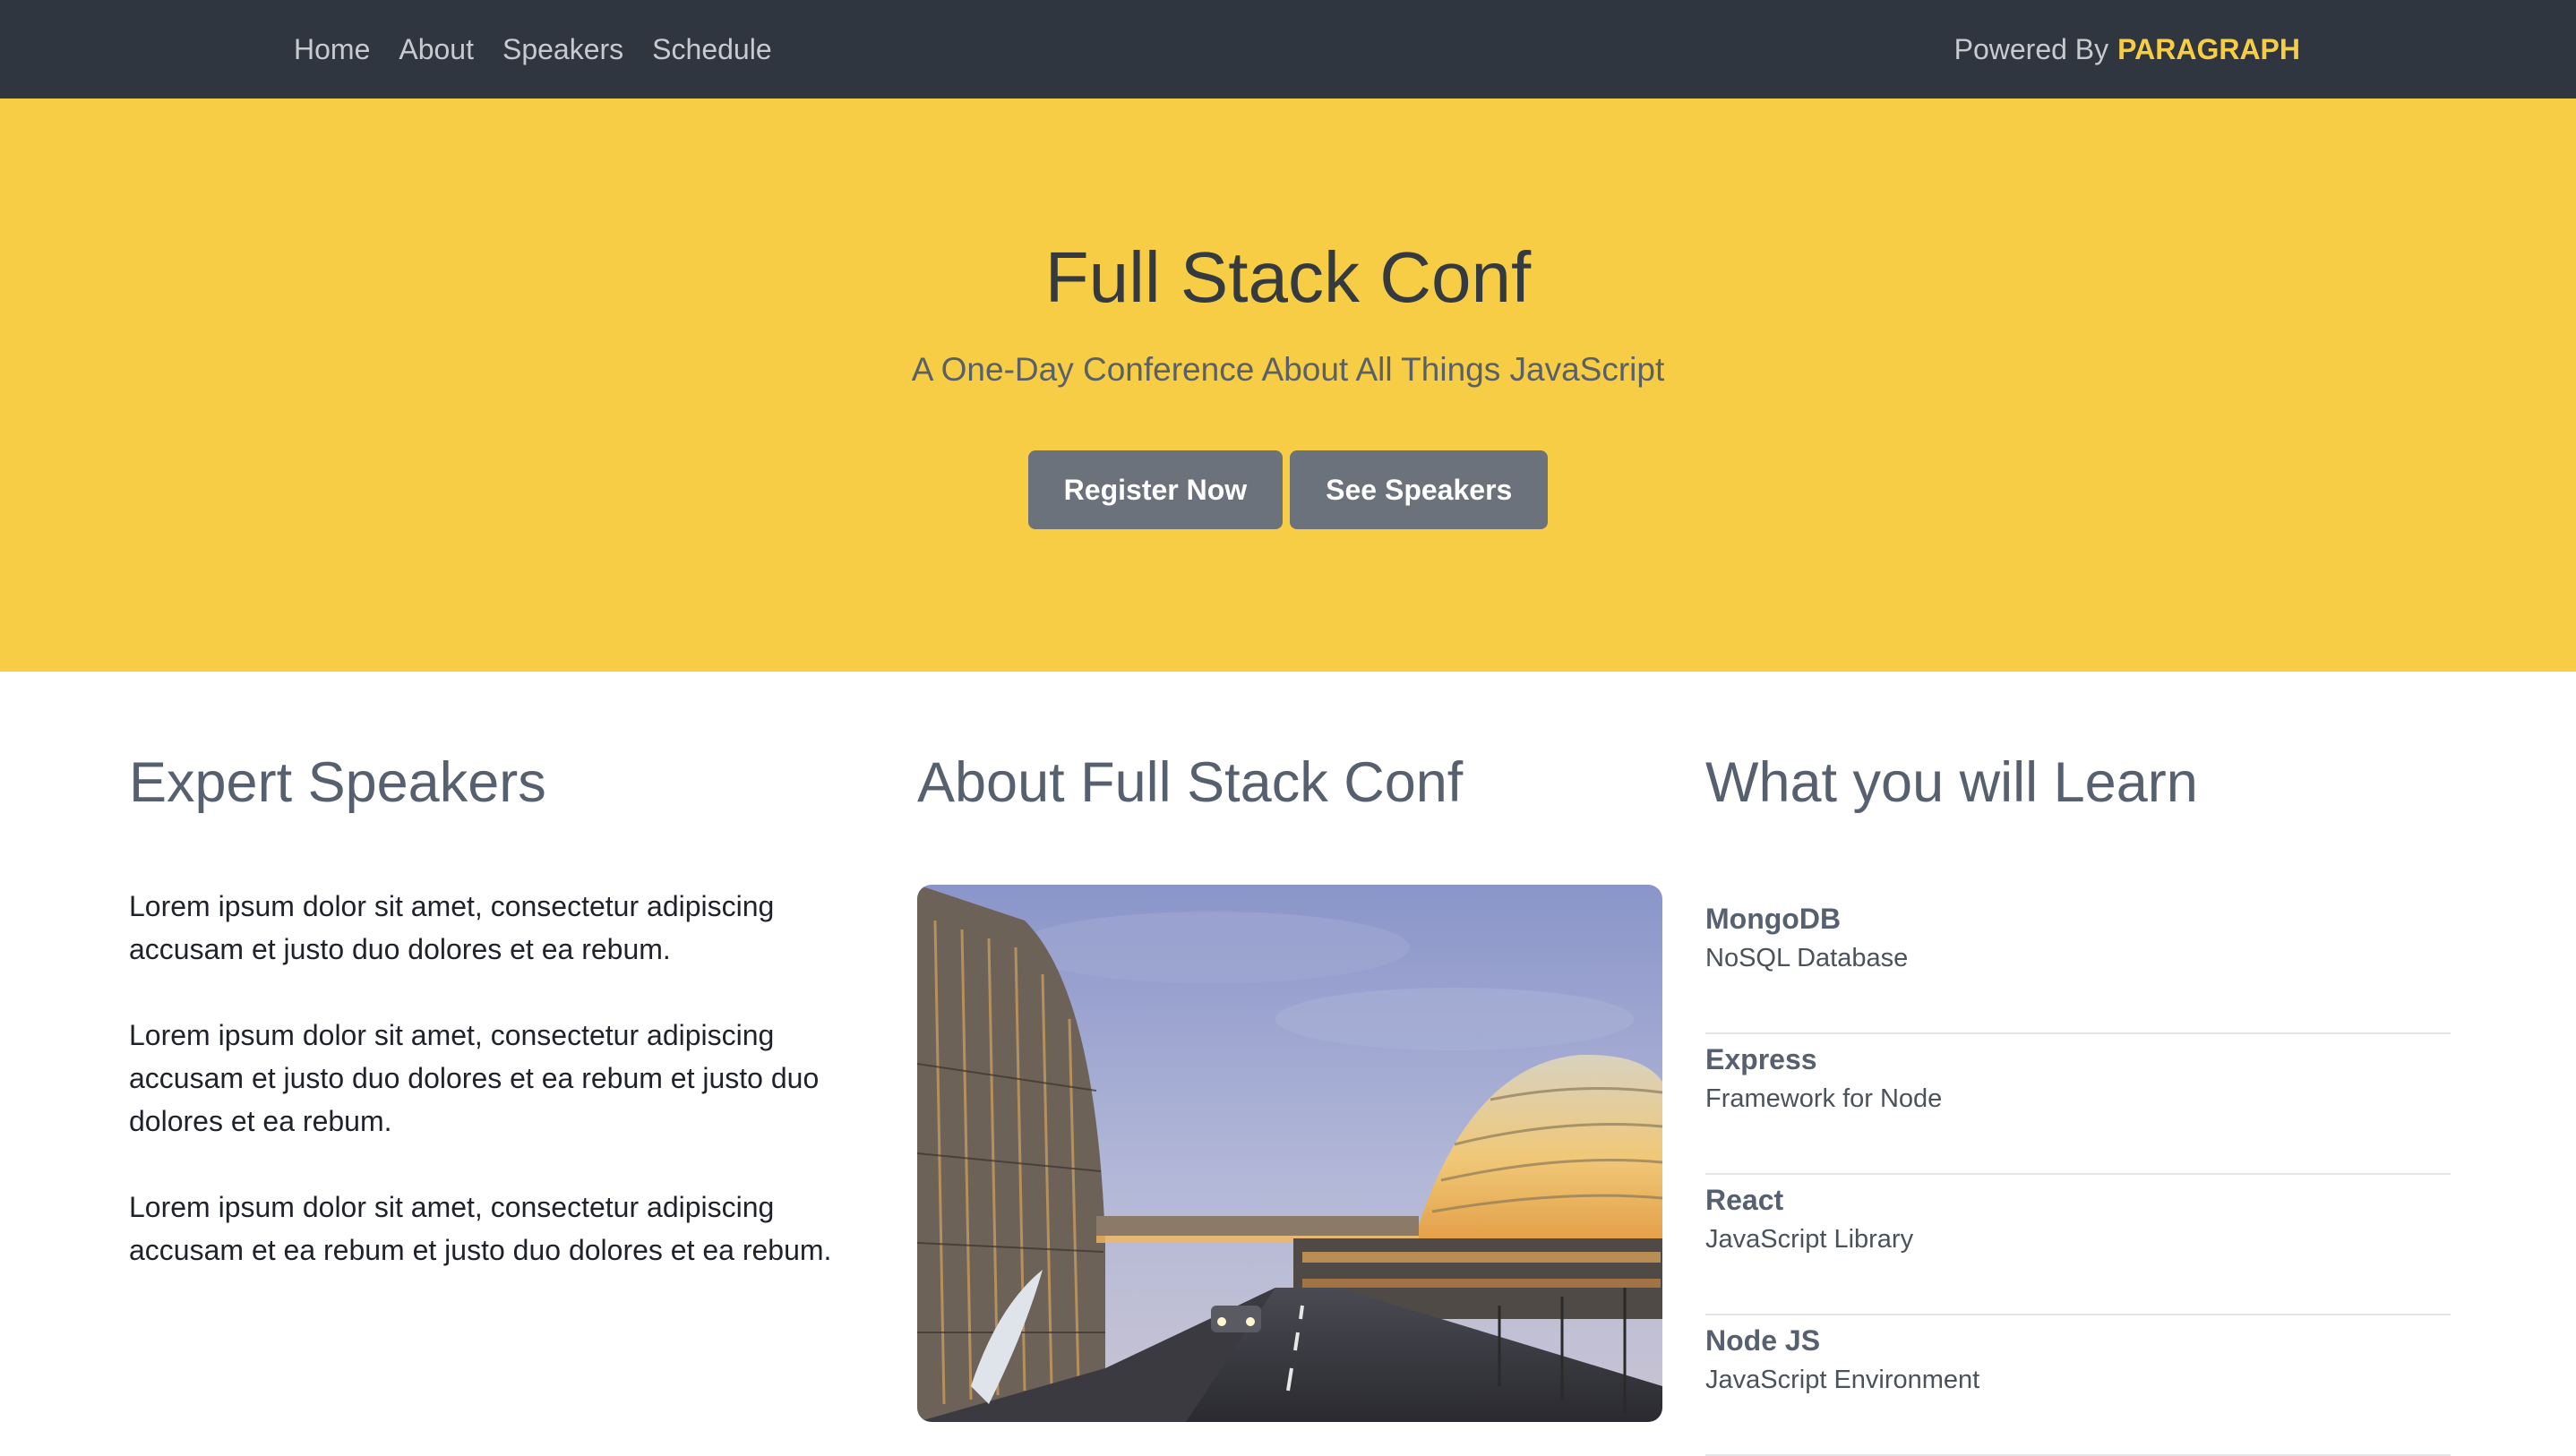 Image resolution: width=2576 pixels, height=1456 pixels. What do you see at coordinates (1155, 489) in the screenshot?
I see `register-now-button: Register Now` at bounding box center [1155, 489].